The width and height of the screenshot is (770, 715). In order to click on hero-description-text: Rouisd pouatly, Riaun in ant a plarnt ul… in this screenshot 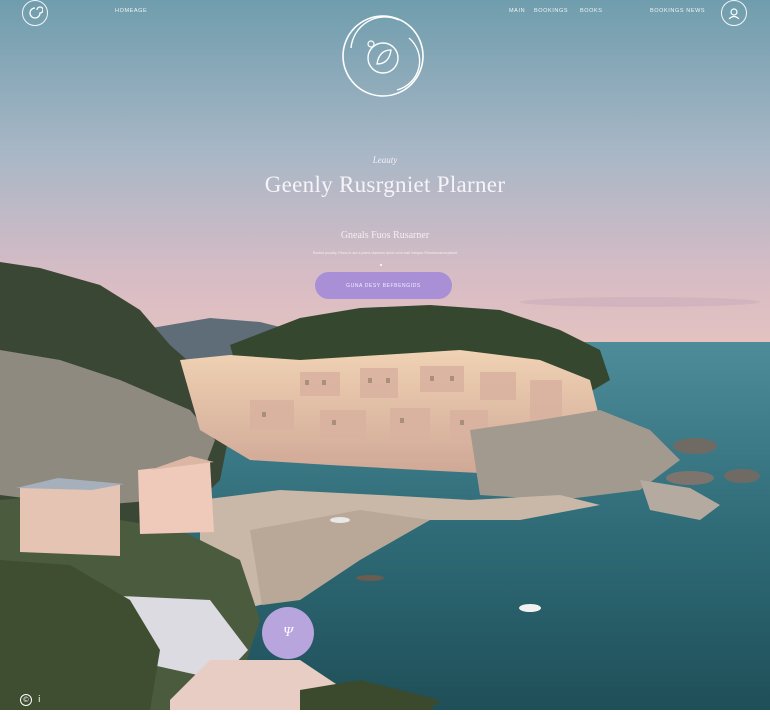, I will do `click(385, 253)`.